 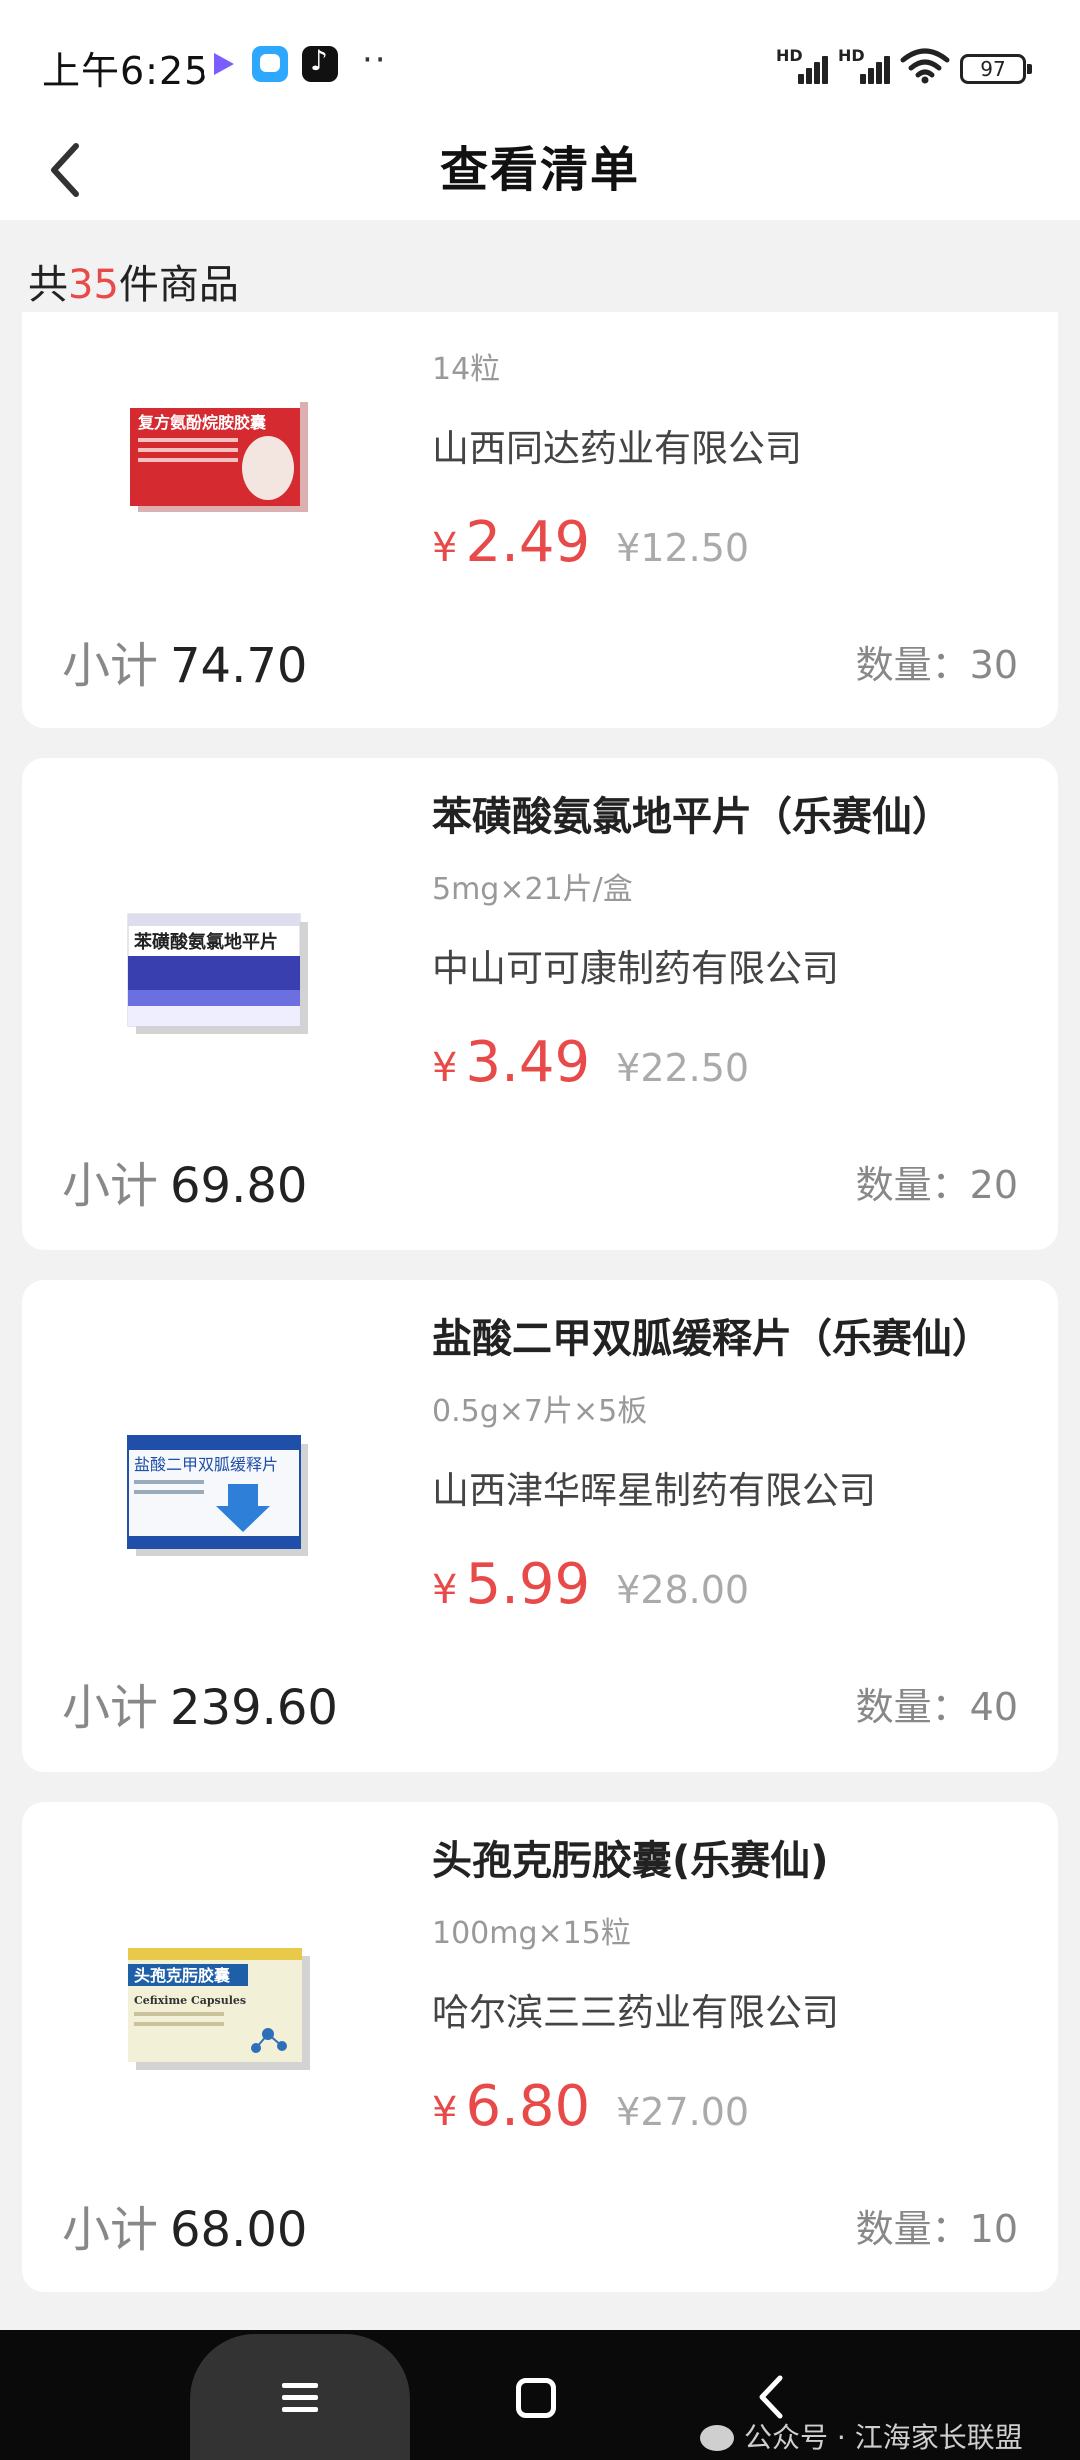 What do you see at coordinates (254, 1708) in the screenshot?
I see `subtotal-value: 239.60` at bounding box center [254, 1708].